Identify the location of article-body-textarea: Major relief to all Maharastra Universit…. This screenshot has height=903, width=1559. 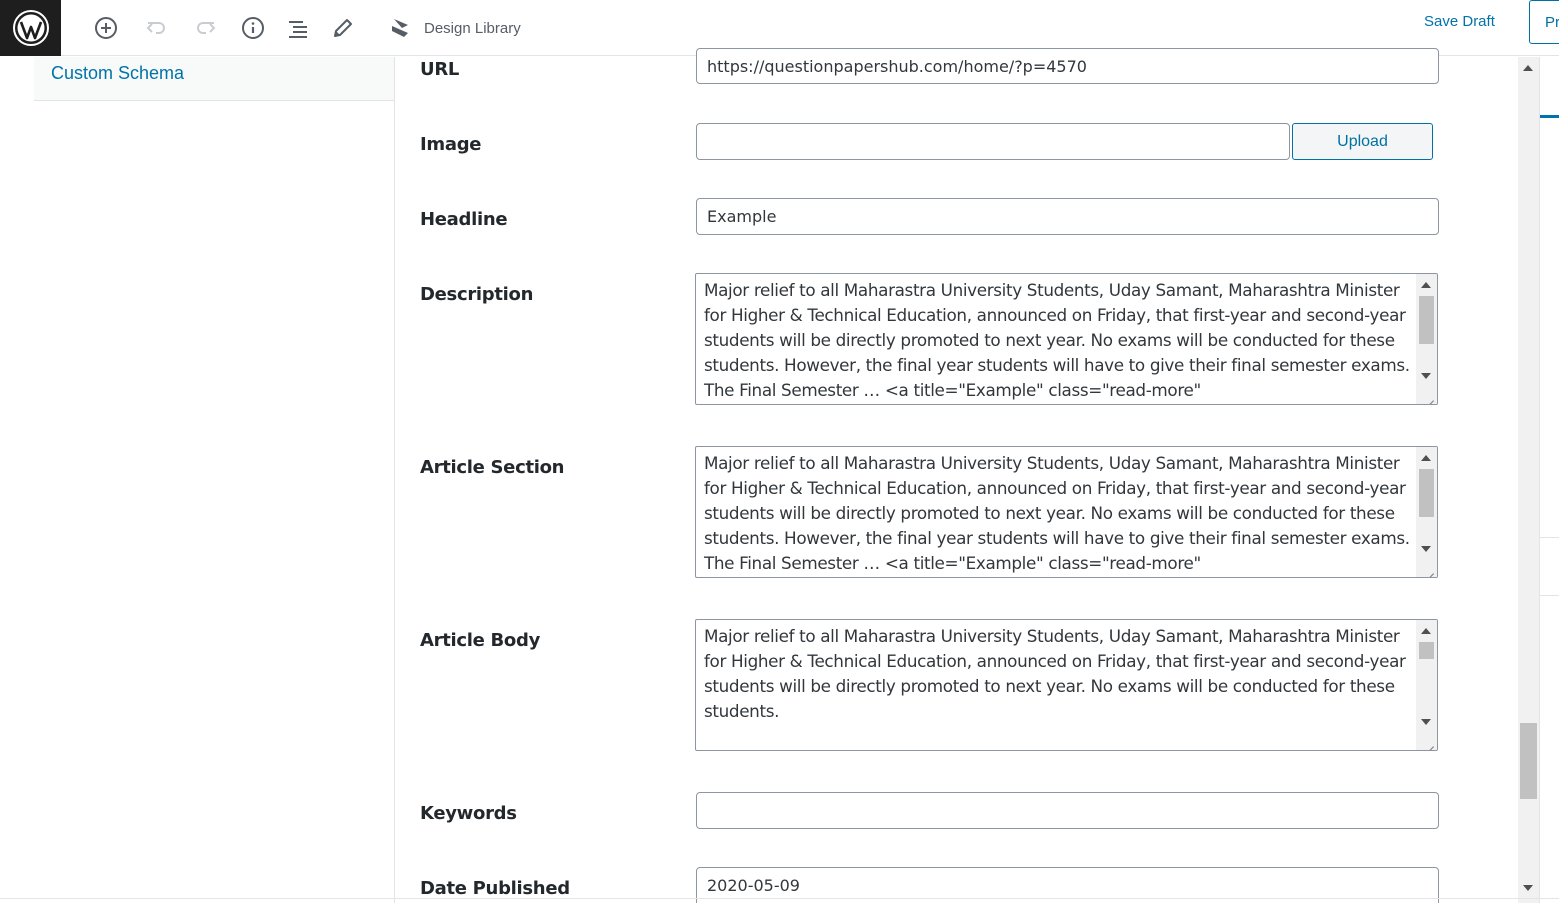
(1066, 685).